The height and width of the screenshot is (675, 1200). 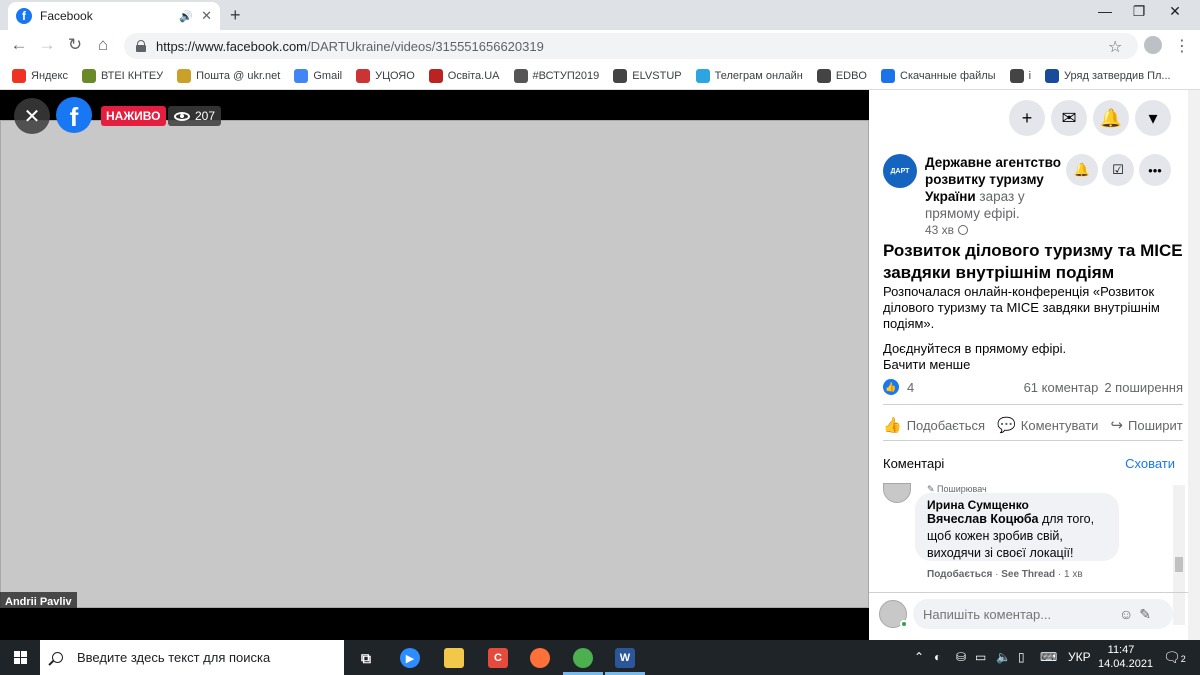 What do you see at coordinates (1182, 46) in the screenshot?
I see `browser-menu-icon: ⋮` at bounding box center [1182, 46].